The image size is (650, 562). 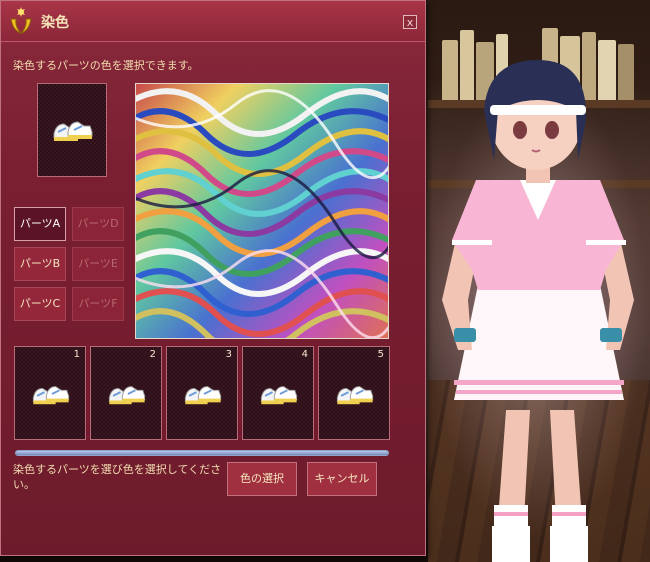 What do you see at coordinates (40, 264) in the screenshot?
I see `part-b-button: パーツB` at bounding box center [40, 264].